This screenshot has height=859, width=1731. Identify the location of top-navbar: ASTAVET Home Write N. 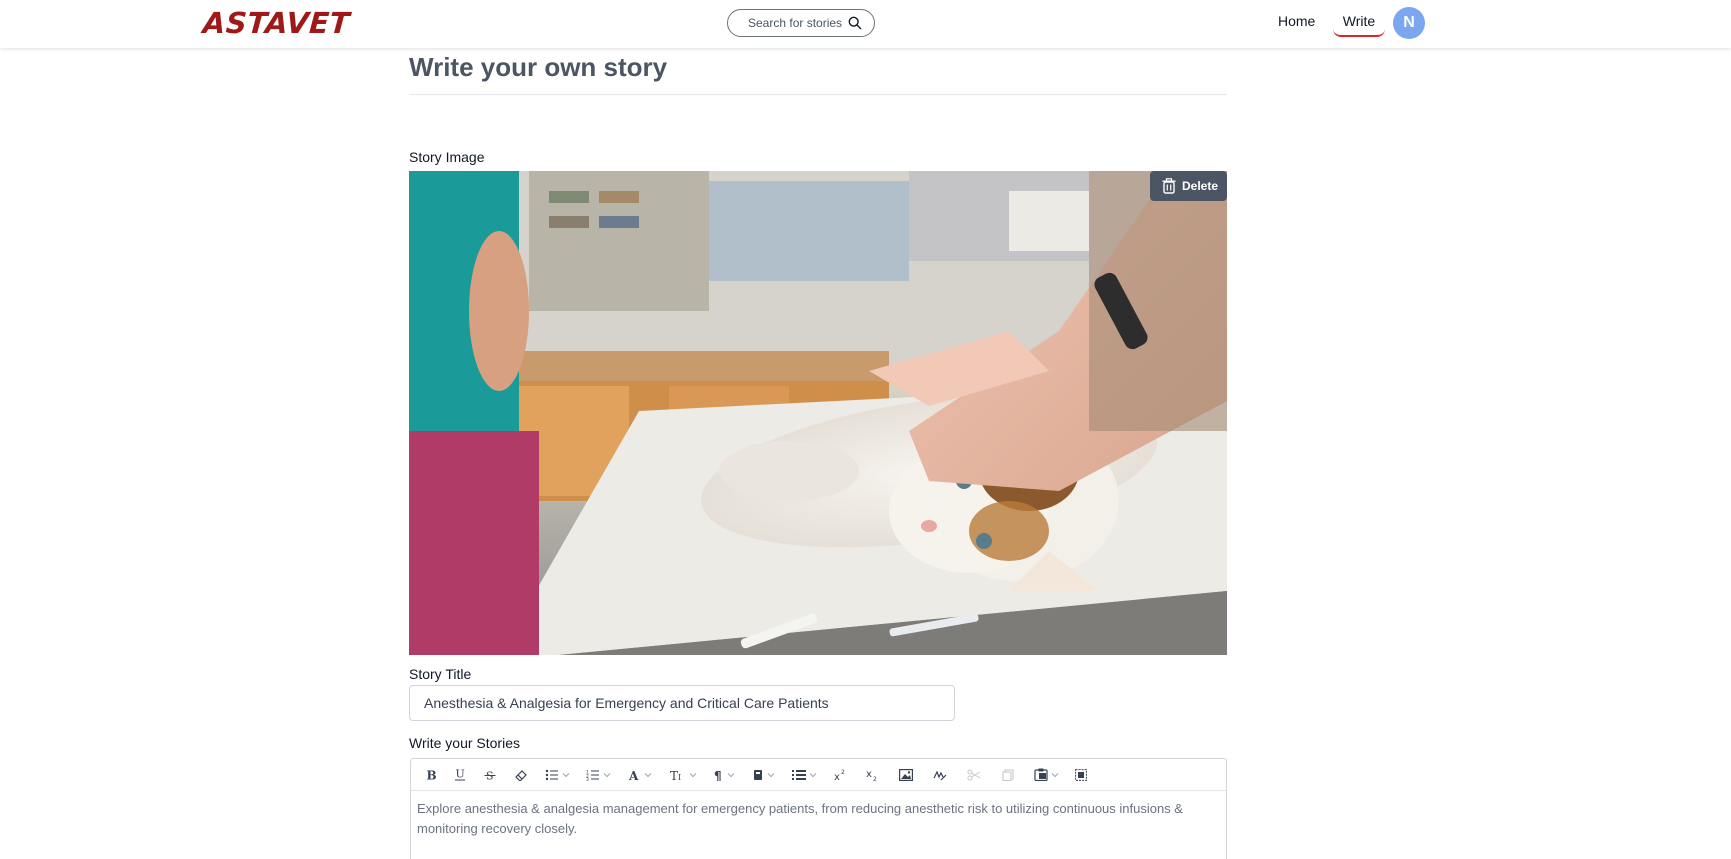
(865, 24).